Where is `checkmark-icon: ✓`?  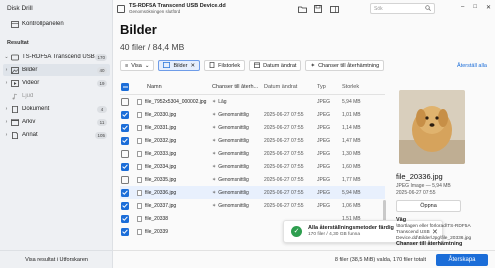
checkmark-icon: ✓ is located at coordinates (296, 231).